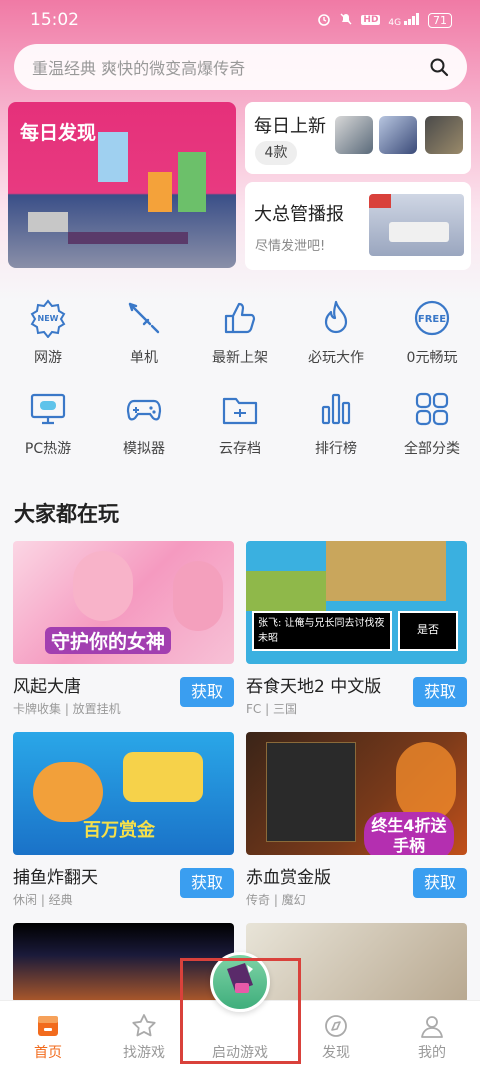 The height and width of the screenshot is (1067, 480). What do you see at coordinates (322, 631) in the screenshot?
I see `dialog-box: 张飞: 让俺与兄长同去讨伐夜未昭` at bounding box center [322, 631].